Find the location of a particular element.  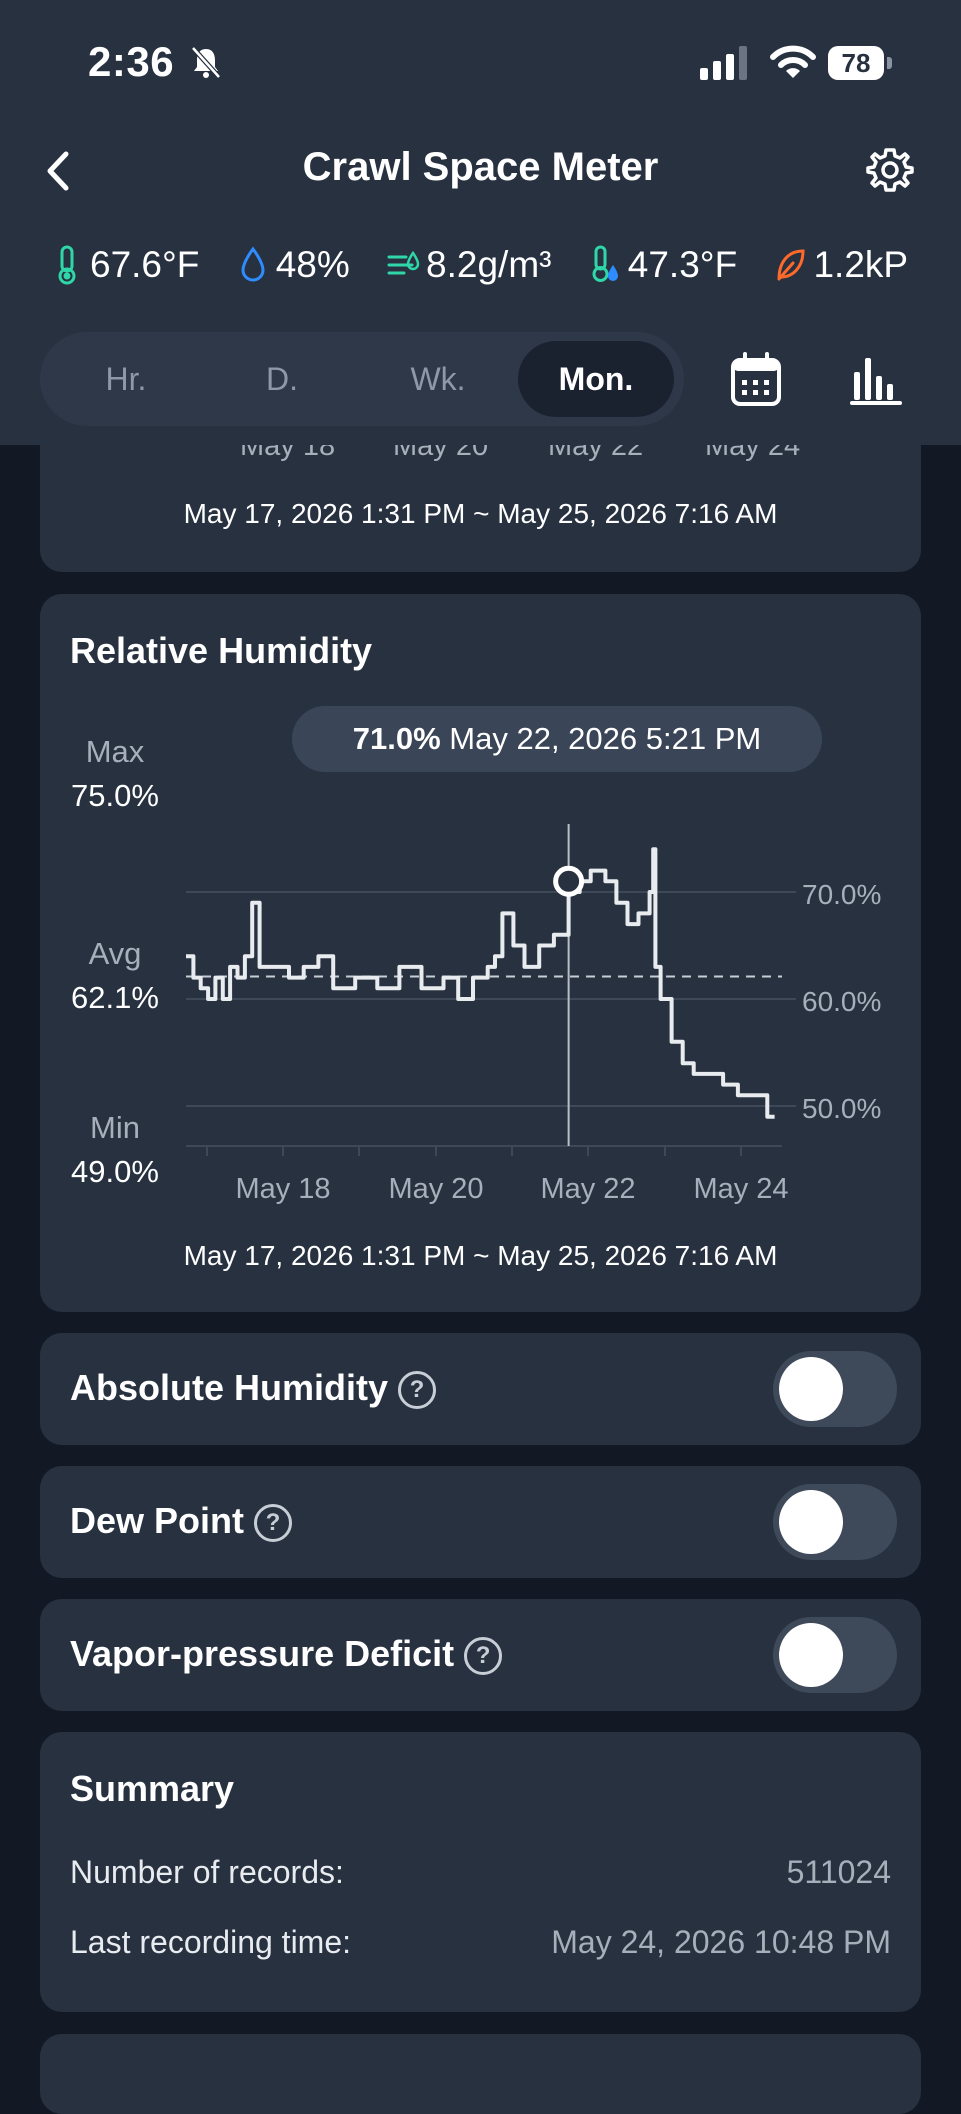

dew-point-value: 47.3°F is located at coordinates (682, 264).